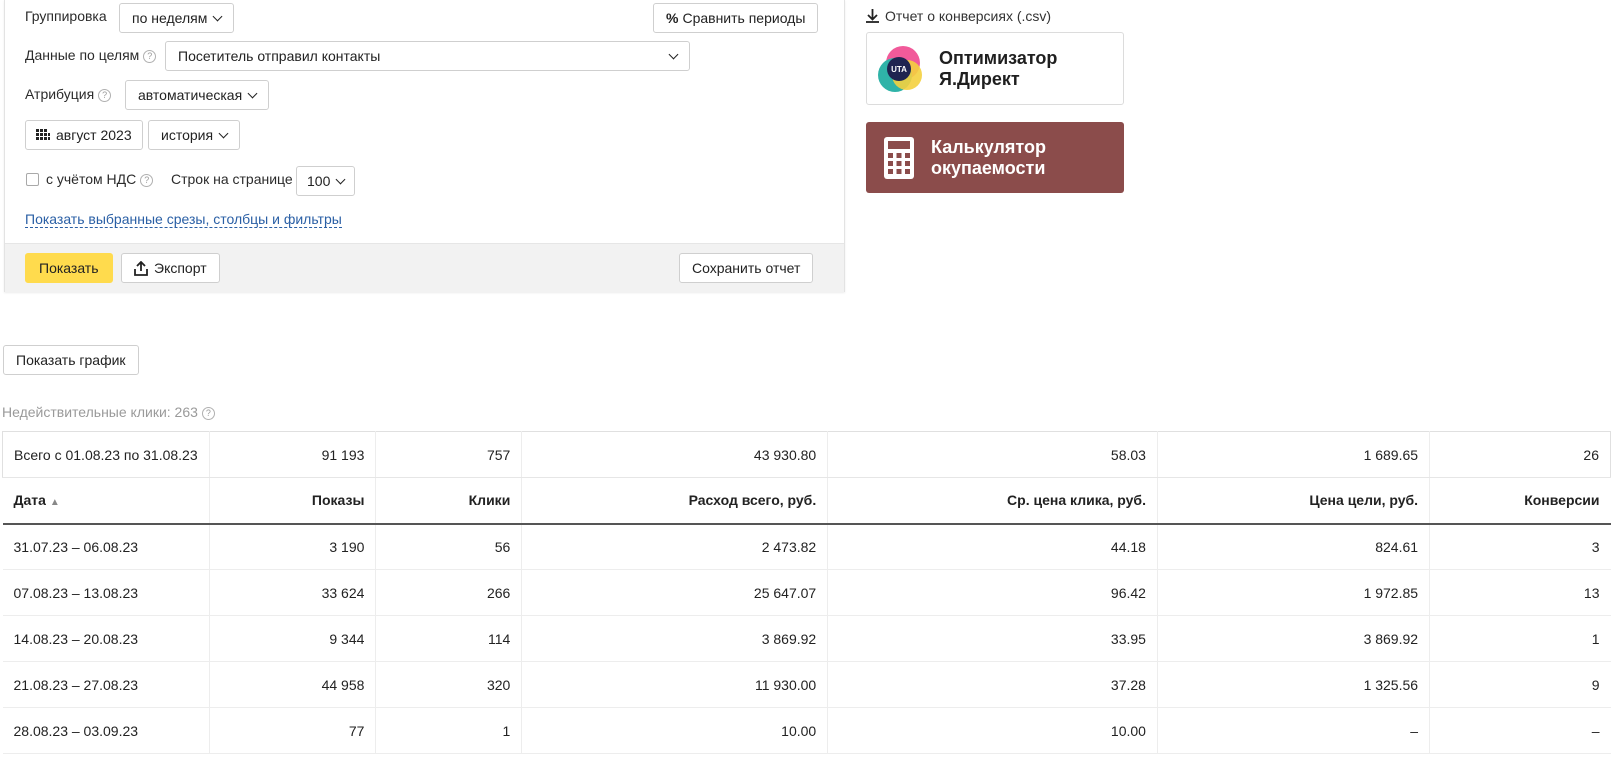  What do you see at coordinates (449, 546) in the screenshot?
I see `table-cell: 56` at bounding box center [449, 546].